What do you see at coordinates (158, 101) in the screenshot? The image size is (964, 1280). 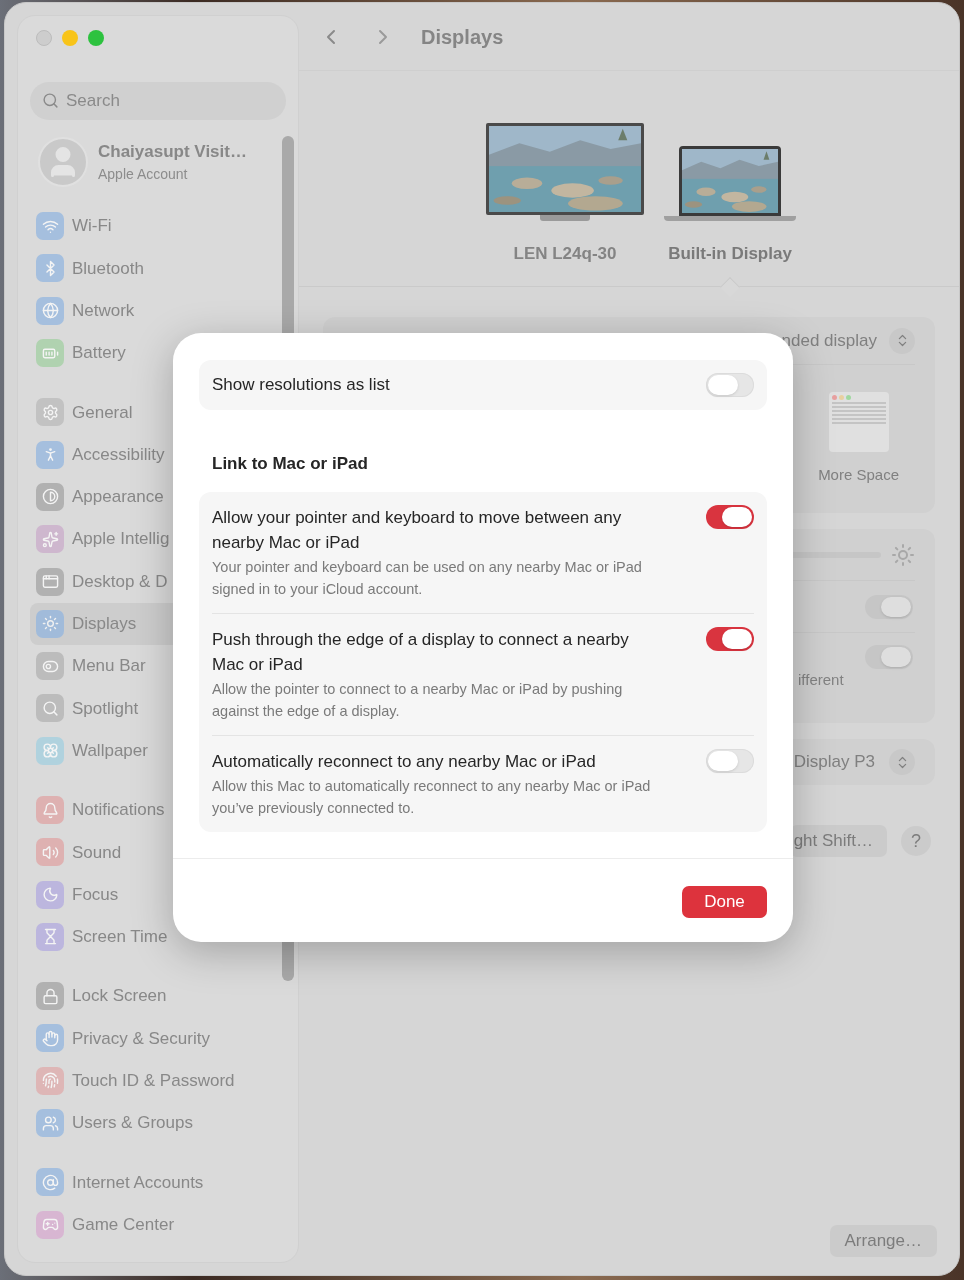 I see `search-field: Search` at bounding box center [158, 101].